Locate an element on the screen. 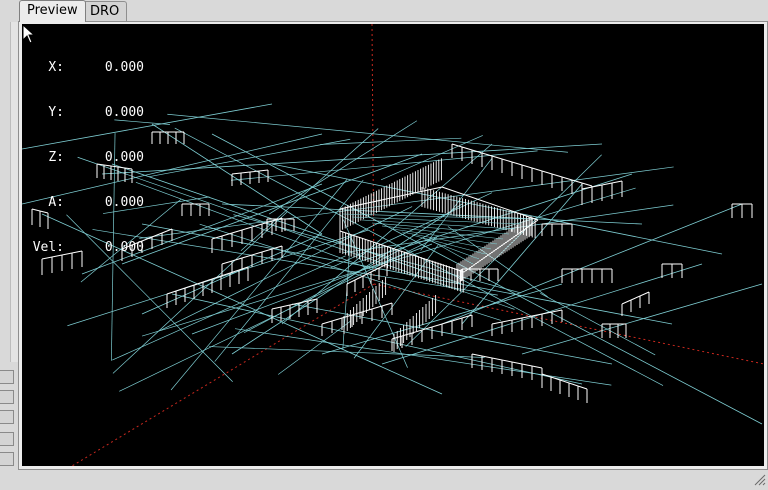  x-axis-line is located at coordinates (223, 374).